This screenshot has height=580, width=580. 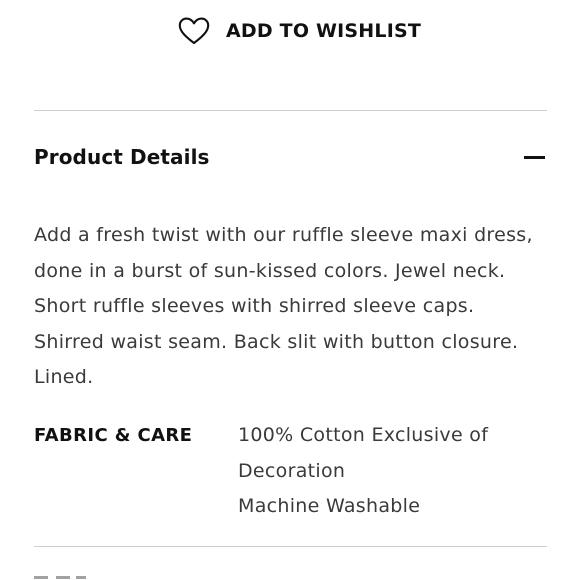 I want to click on product-details-title: Product Details, so click(x=122, y=157).